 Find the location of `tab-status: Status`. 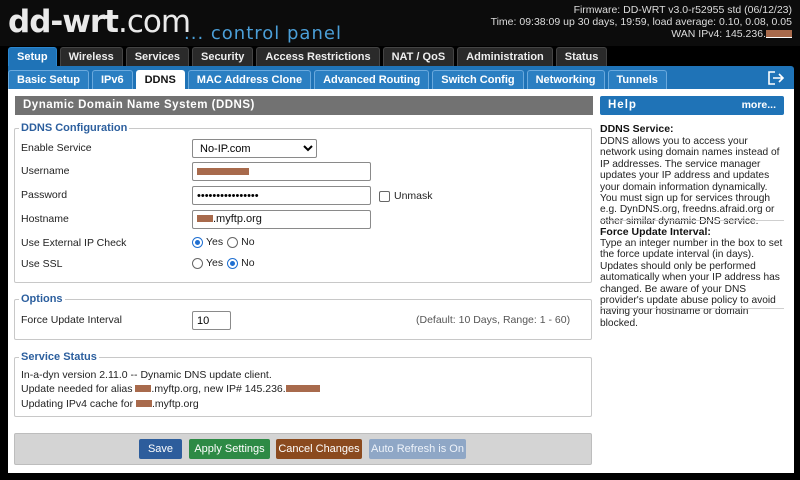

tab-status: Status is located at coordinates (581, 56).